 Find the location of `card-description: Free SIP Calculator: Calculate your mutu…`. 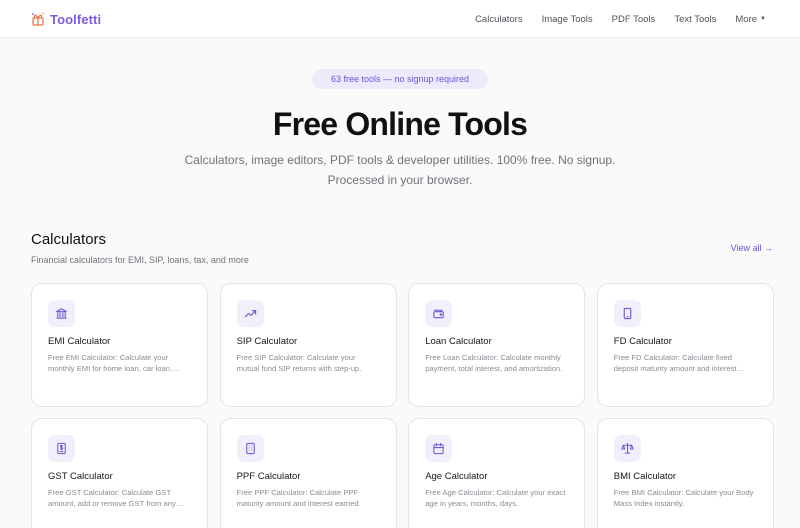

card-description: Free SIP Calculator: Calculate your mutu… is located at coordinates (299, 363).